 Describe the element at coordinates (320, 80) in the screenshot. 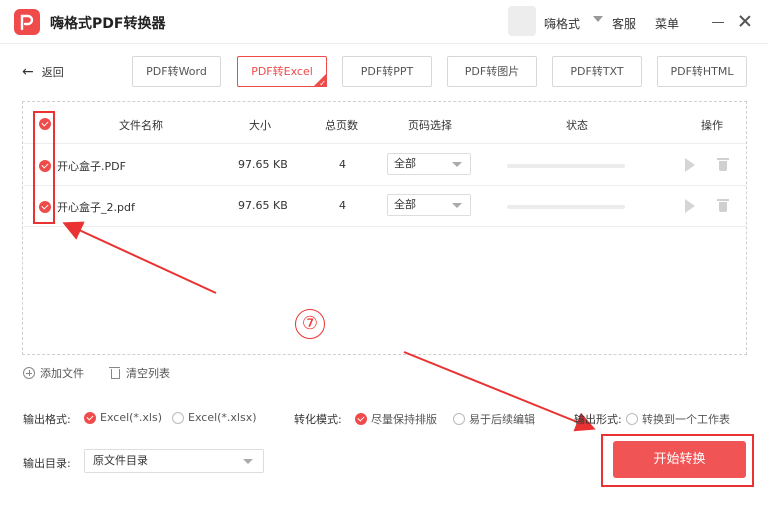

I see `selected-check-icon: ✓` at that location.